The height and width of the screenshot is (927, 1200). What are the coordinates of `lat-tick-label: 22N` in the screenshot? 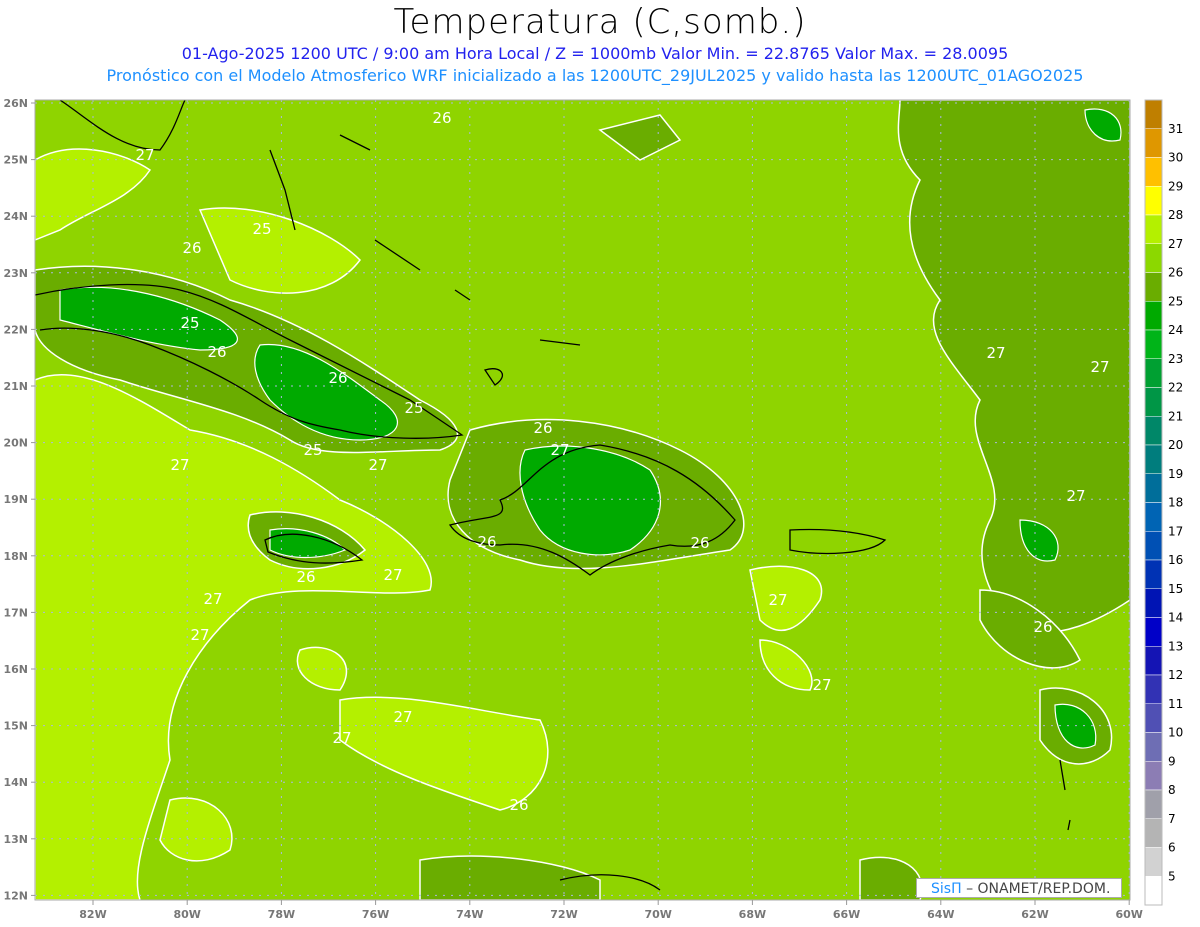 It's located at (15, 329).